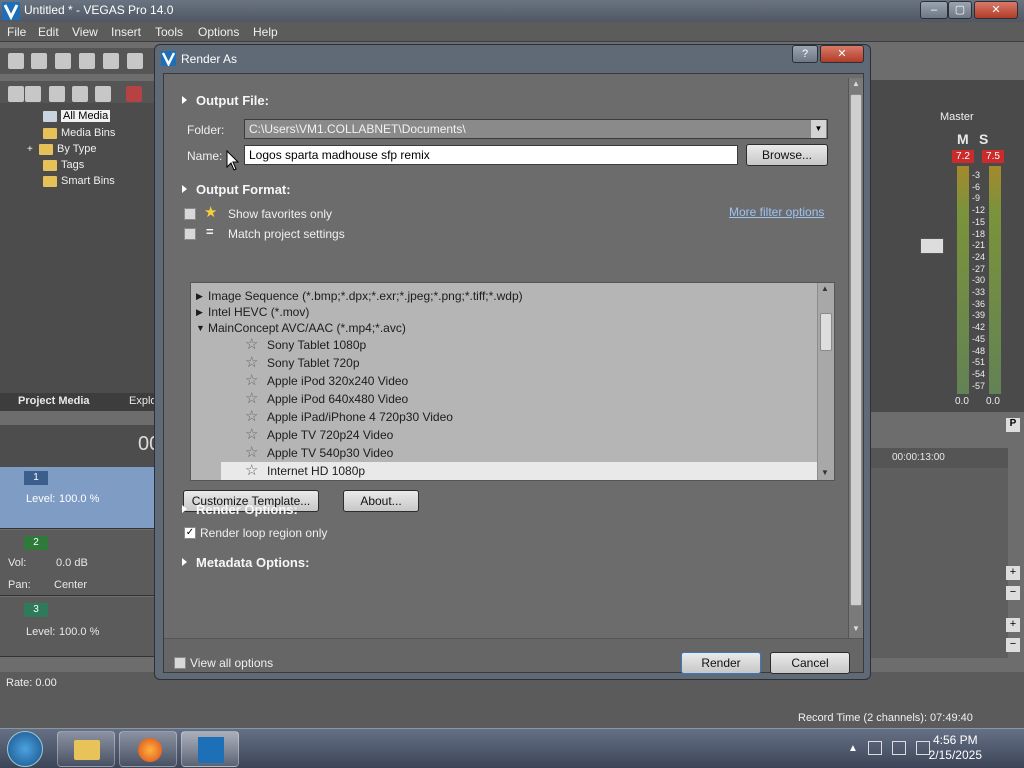 The image size is (1024, 768). I want to click on dialog-scrollbar: ▲ ▼, so click(855, 358).